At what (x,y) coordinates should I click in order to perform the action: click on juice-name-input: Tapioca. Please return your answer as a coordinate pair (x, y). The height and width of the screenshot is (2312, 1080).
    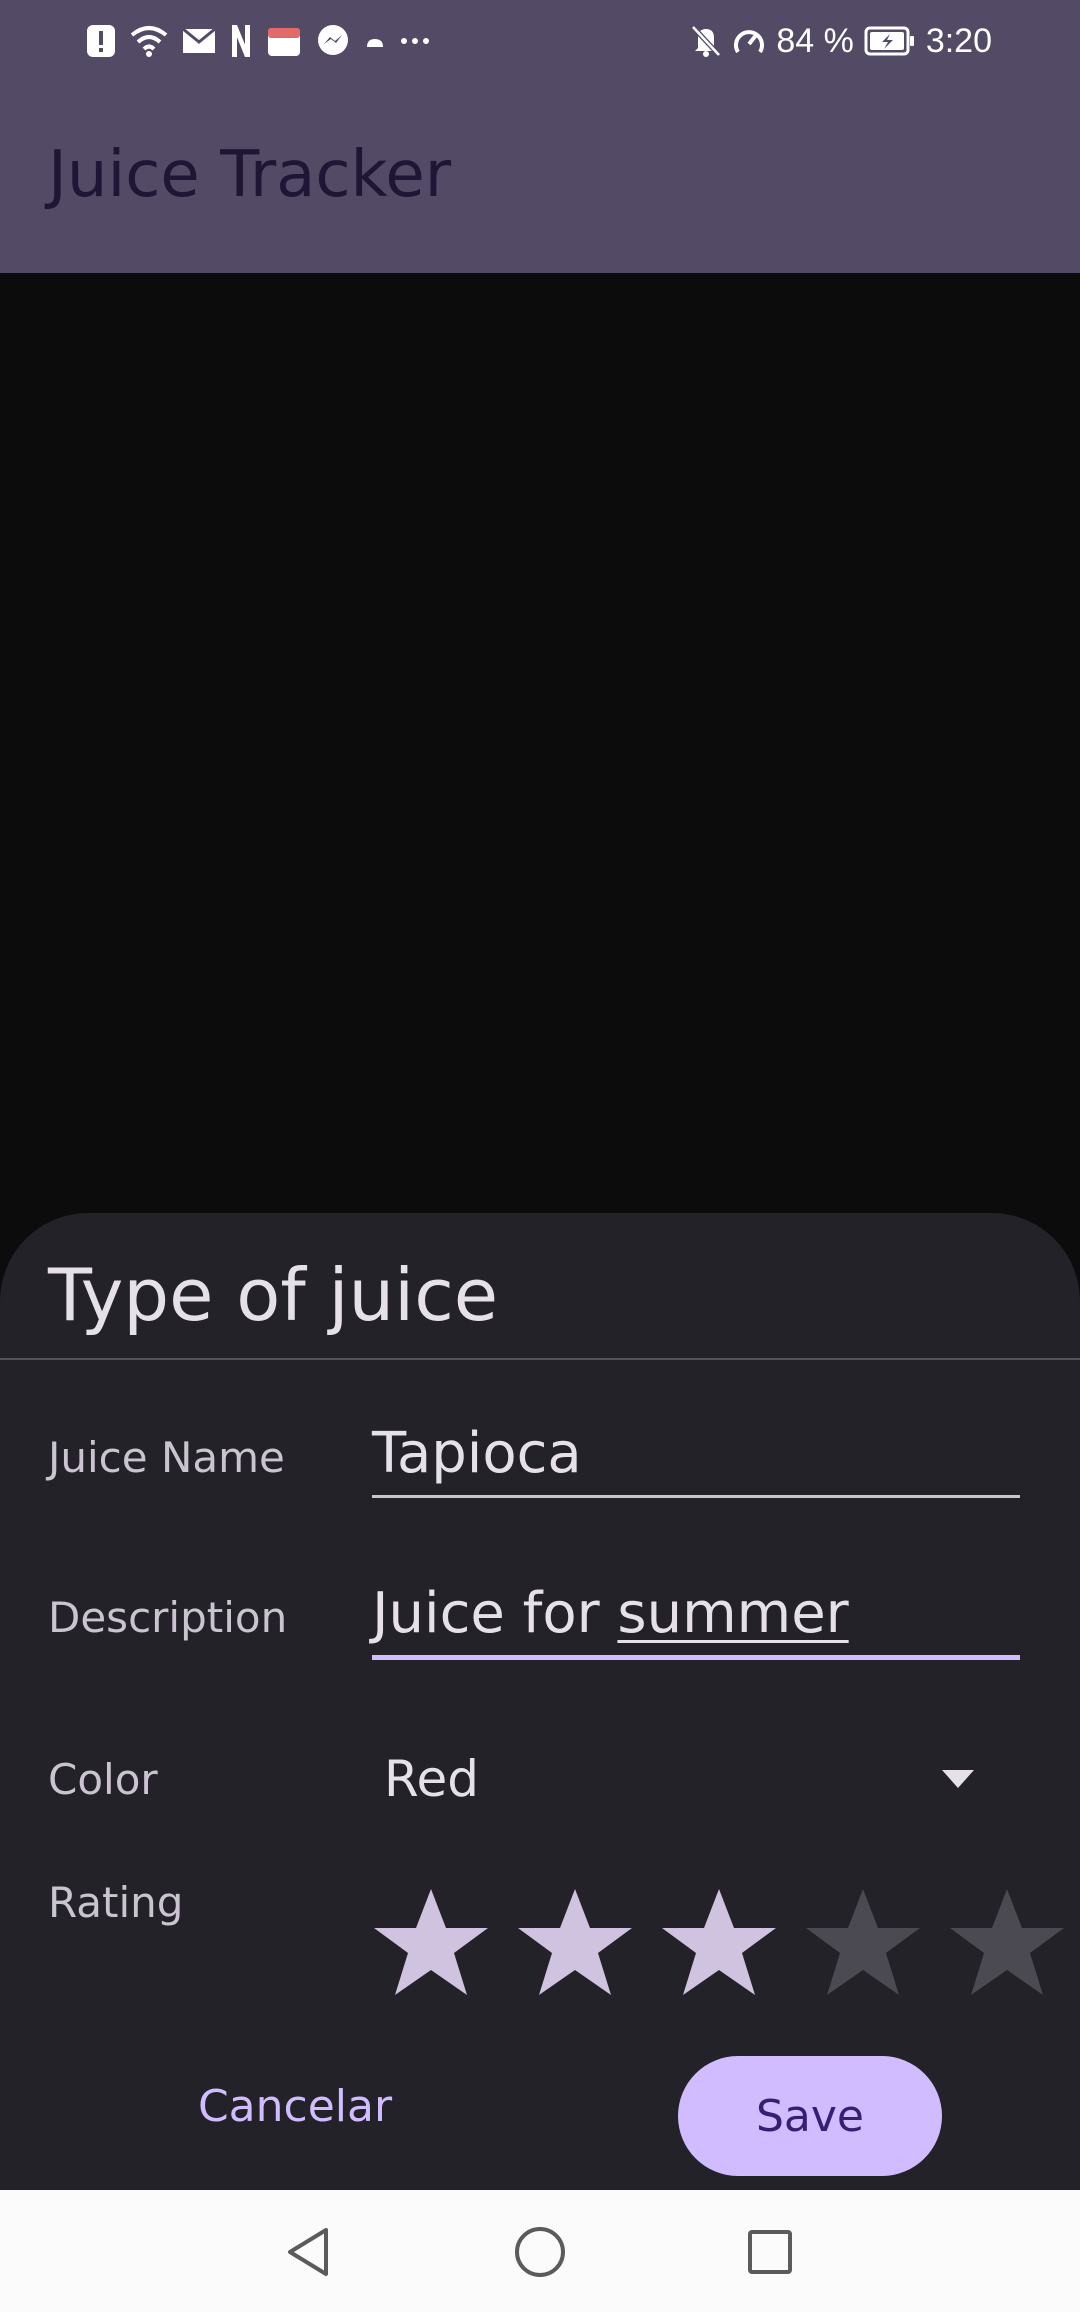
    Looking at the image, I should click on (696, 1453).